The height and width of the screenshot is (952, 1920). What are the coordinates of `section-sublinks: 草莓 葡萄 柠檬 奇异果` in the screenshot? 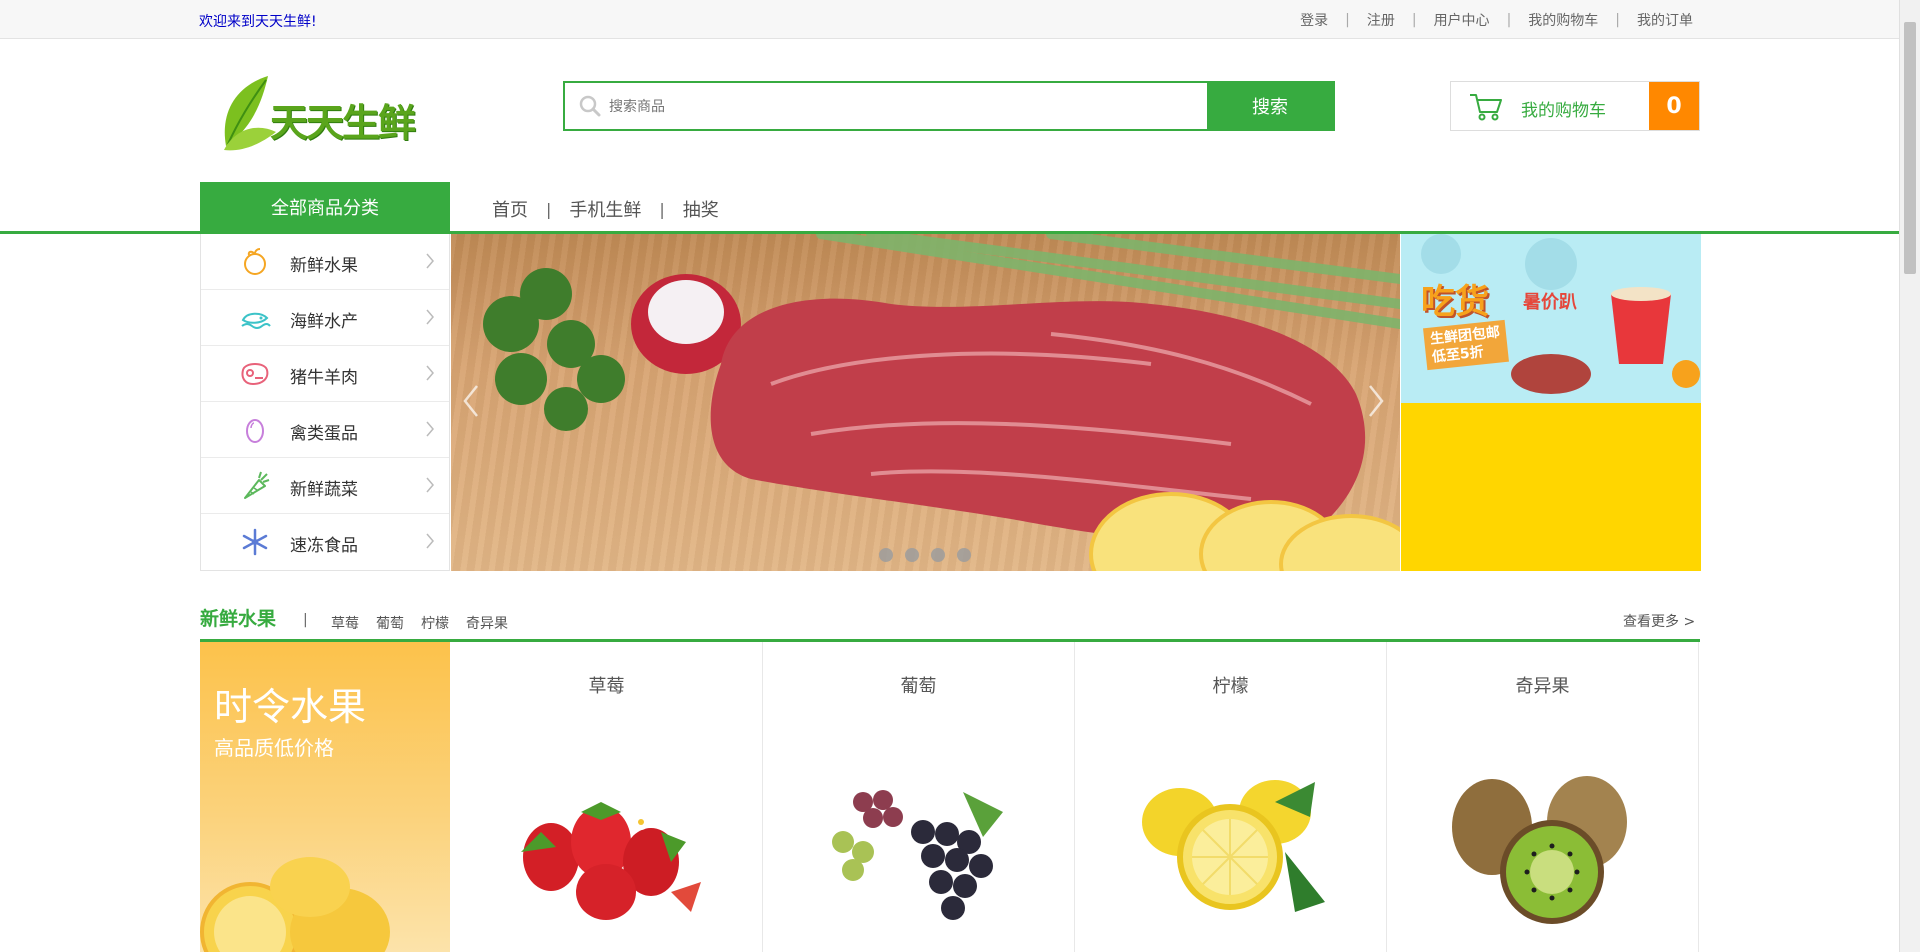 It's located at (419, 623).